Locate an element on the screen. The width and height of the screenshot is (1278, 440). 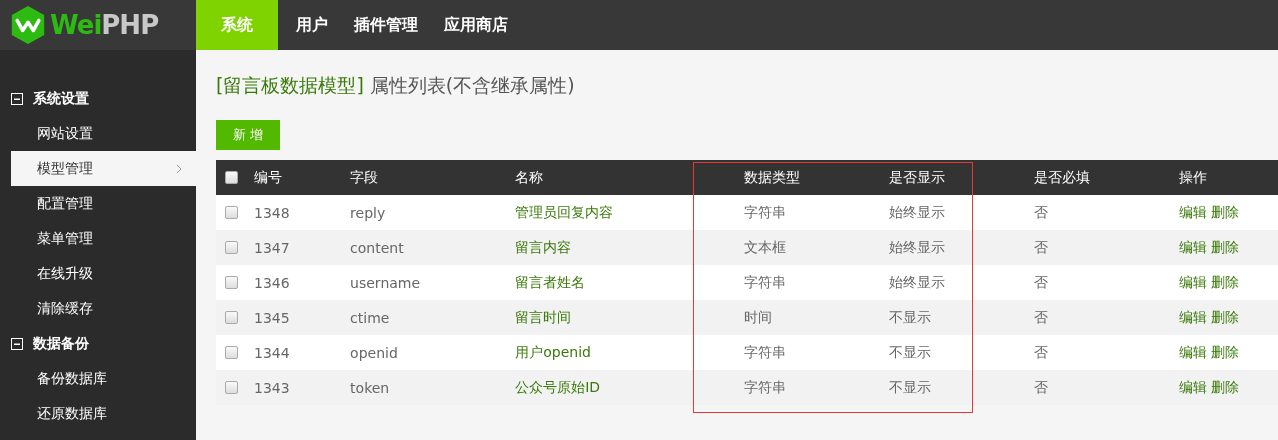
nav-tab: 用户 is located at coordinates (307, 25).